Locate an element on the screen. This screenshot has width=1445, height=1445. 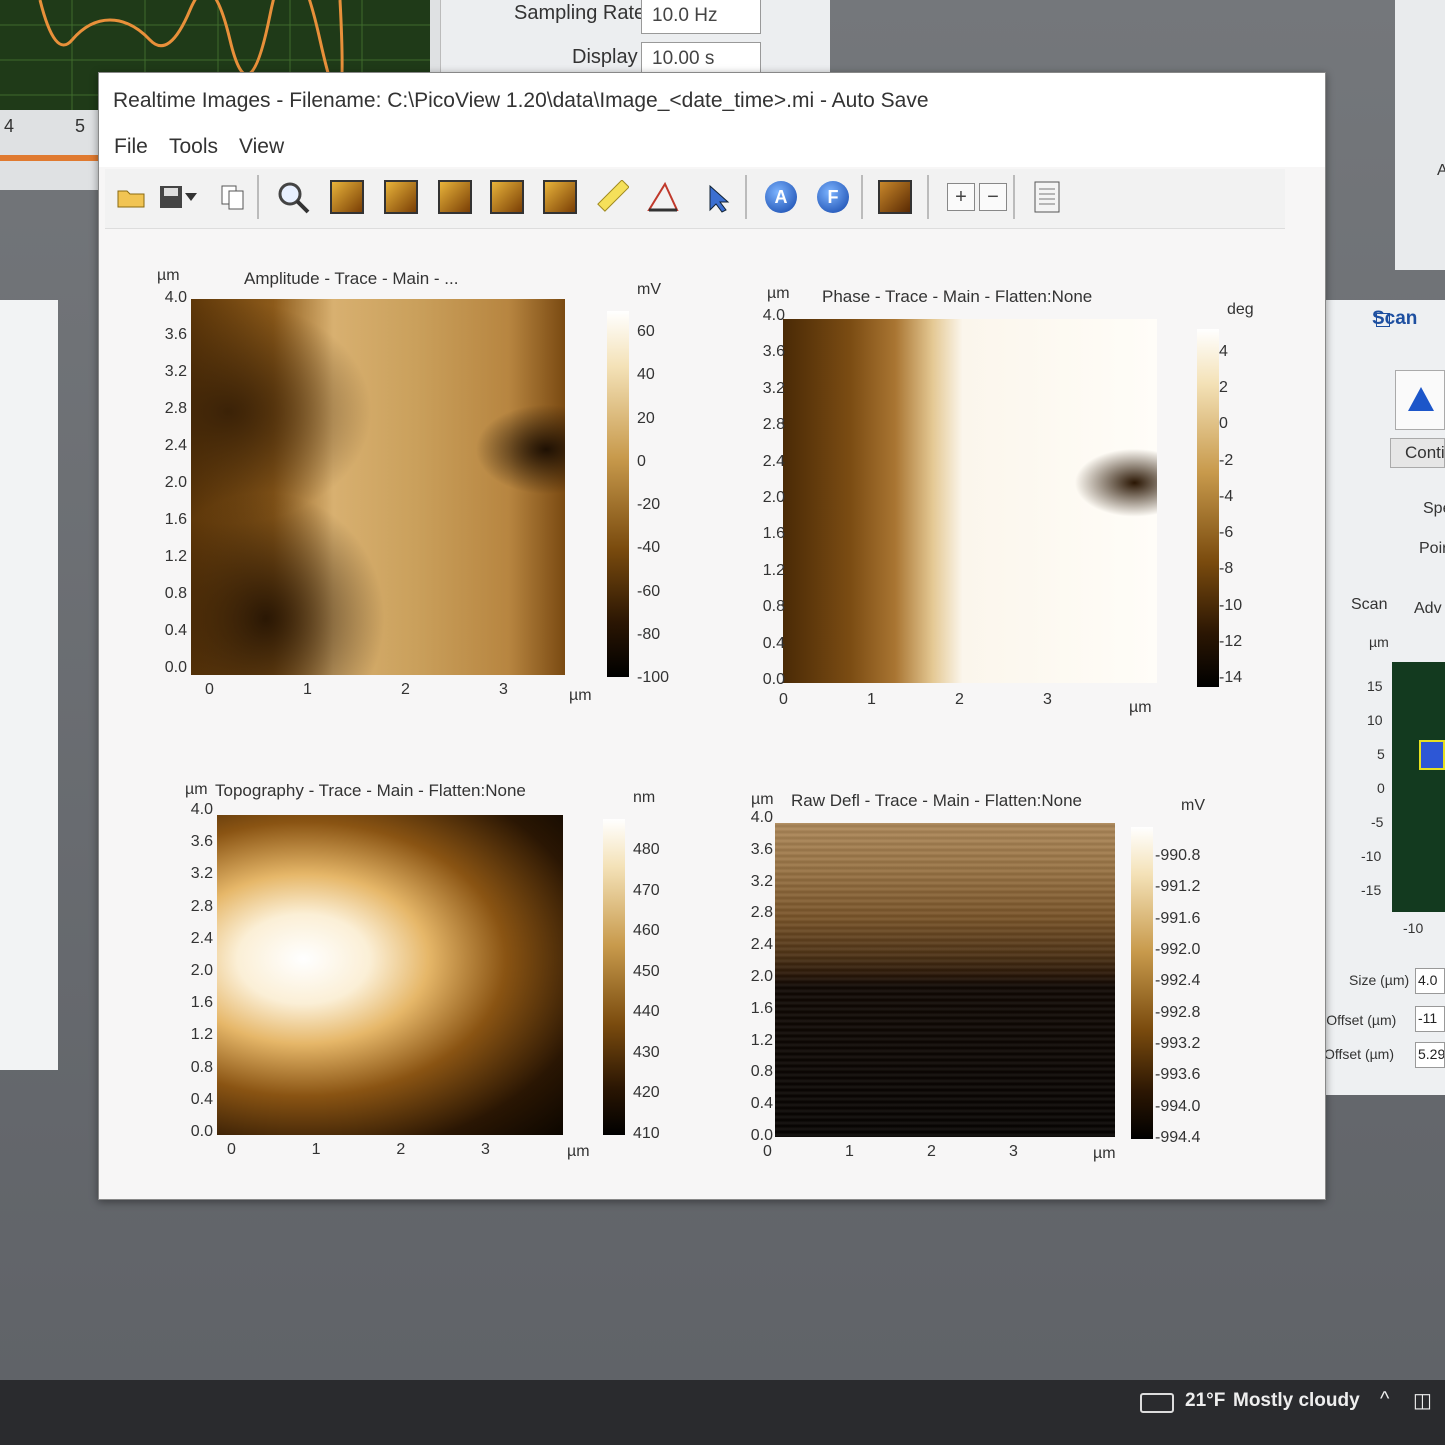
diagonal-line-icon is located at coordinates (507, 197).